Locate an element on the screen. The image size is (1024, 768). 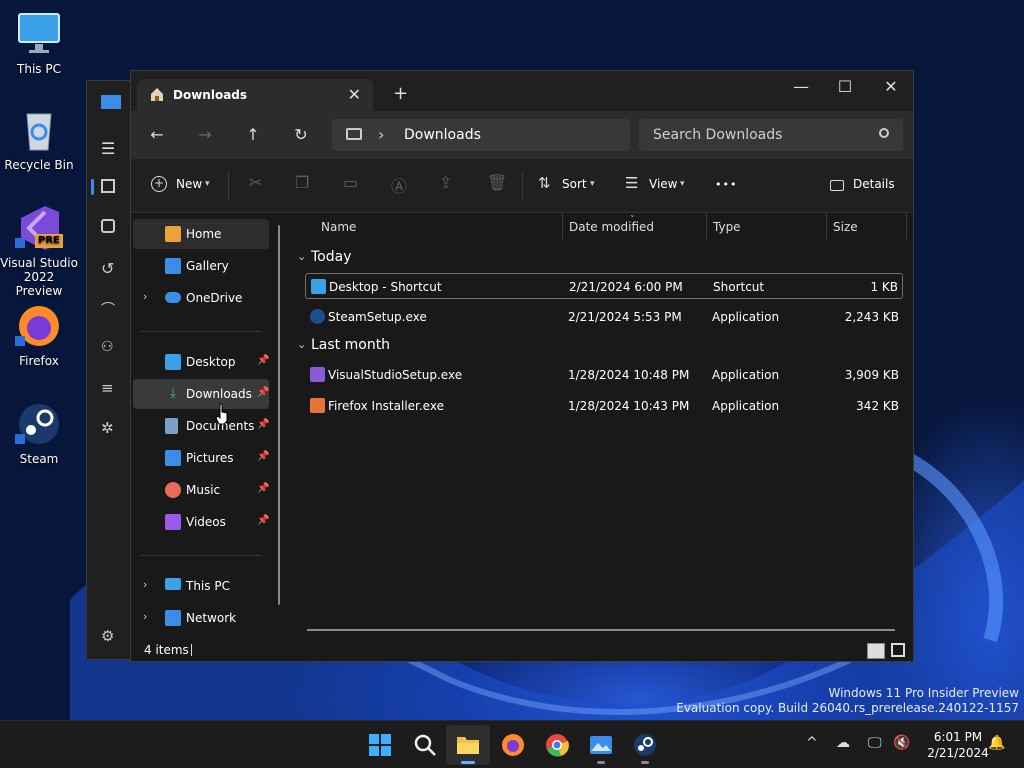
cut-icon: ✂ is located at coordinates (255, 182).